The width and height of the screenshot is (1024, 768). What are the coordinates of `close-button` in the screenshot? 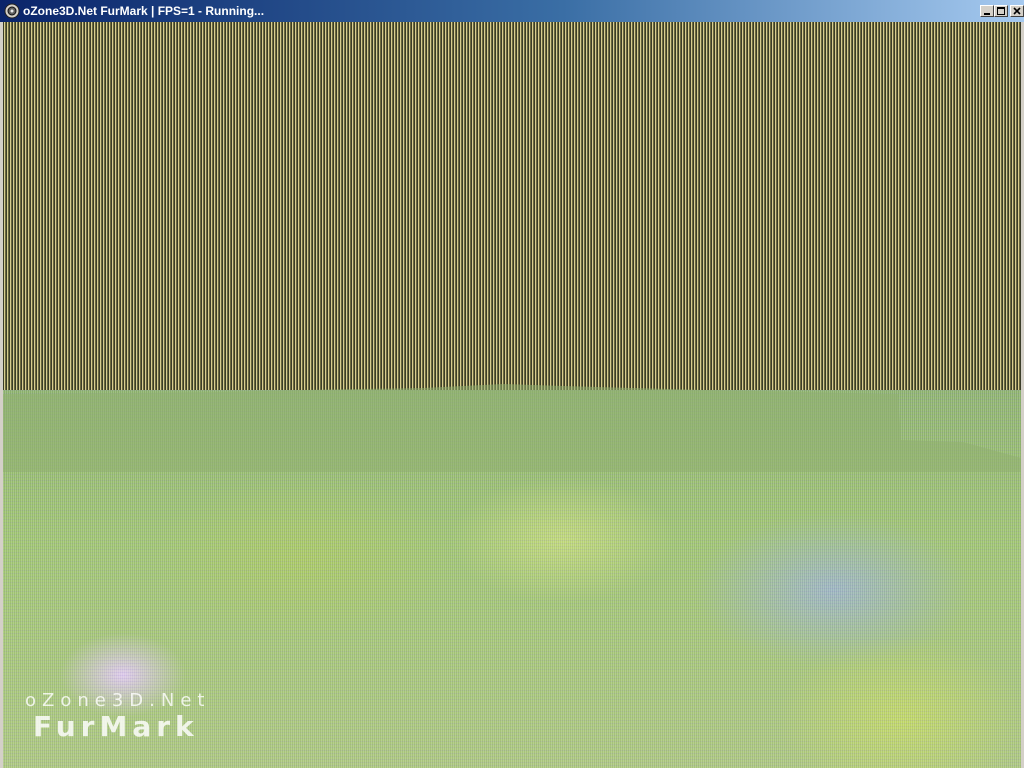 It's located at (1017, 11).